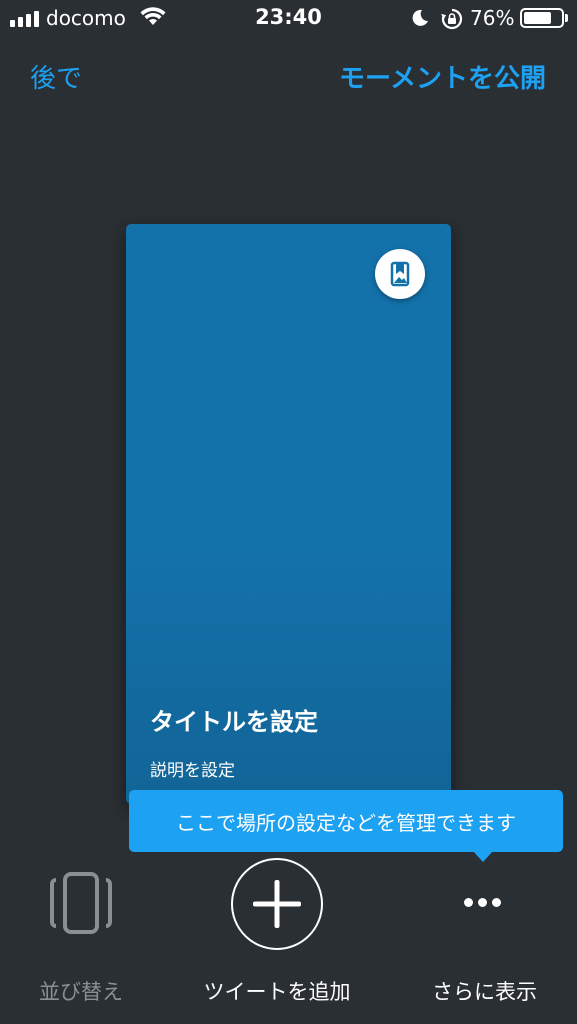 This screenshot has width=577, height=1024. I want to click on add-tweet-button: ツイートを追加, so click(277, 931).